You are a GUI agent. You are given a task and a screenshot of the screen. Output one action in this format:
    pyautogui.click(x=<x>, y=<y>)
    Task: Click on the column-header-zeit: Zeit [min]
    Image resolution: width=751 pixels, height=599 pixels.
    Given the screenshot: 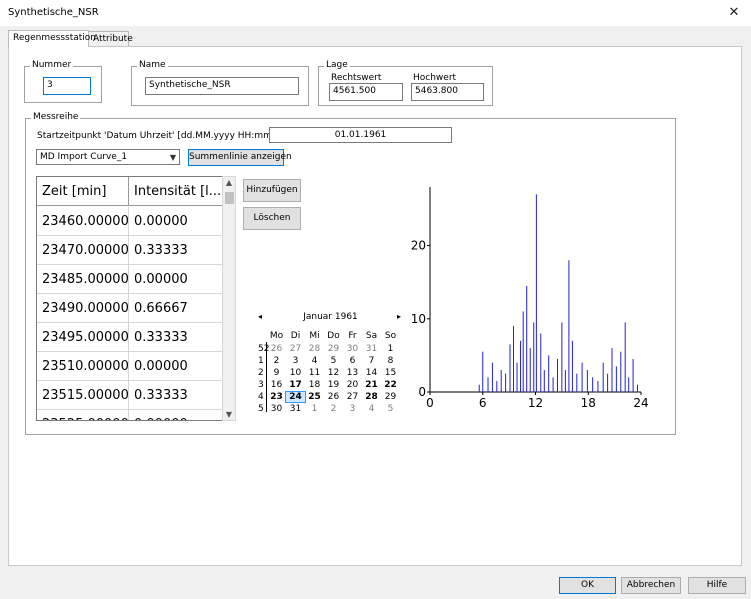 What is the action you would take?
    pyautogui.click(x=83, y=191)
    